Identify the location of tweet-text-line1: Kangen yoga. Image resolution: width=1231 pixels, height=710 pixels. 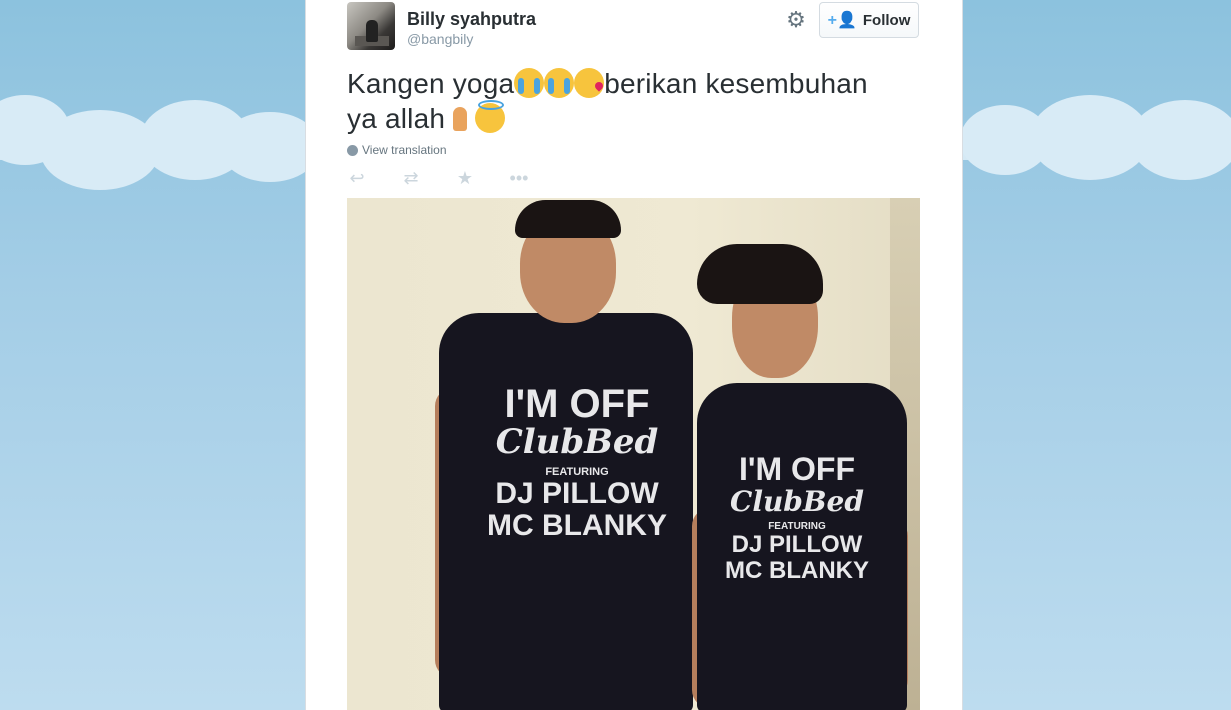
(431, 83).